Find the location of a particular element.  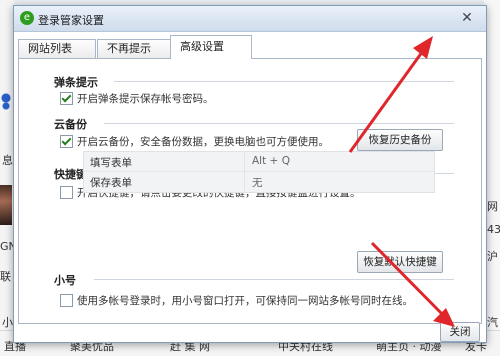

background-text: 沪 is located at coordinates (492, 256).